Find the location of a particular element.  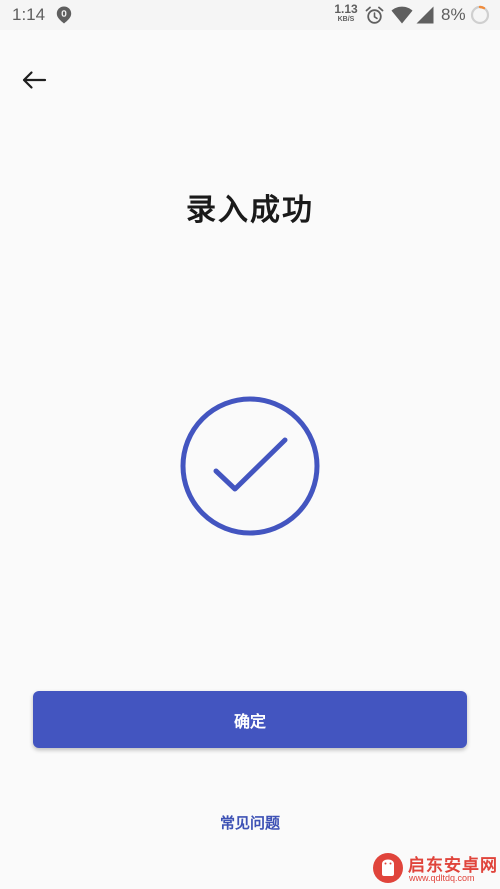

network-speed-value: 1.13 is located at coordinates (346, 9).